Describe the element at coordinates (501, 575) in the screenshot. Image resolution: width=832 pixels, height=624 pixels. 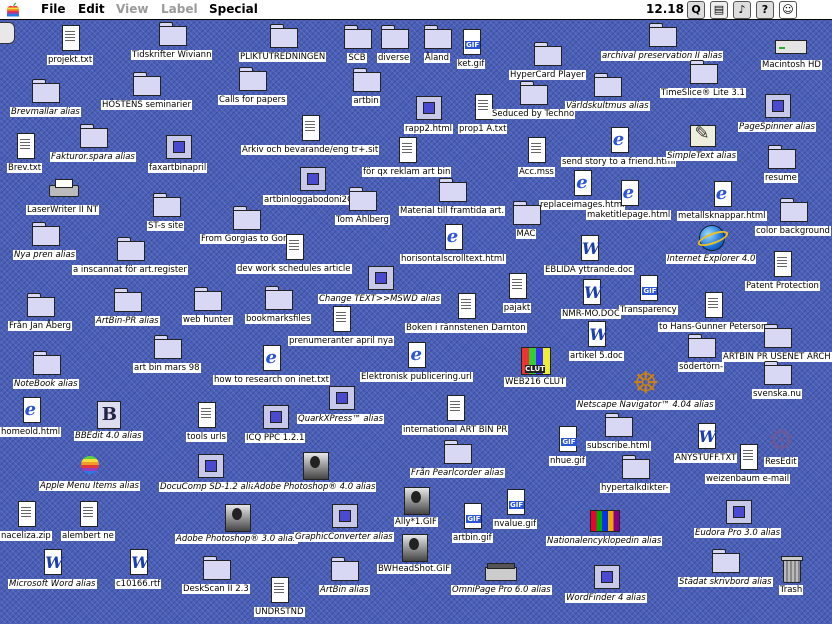
I see `desktop-icon-omnipage-pro-6-0-alias: OmniPage Pro 6.0 alias` at that location.